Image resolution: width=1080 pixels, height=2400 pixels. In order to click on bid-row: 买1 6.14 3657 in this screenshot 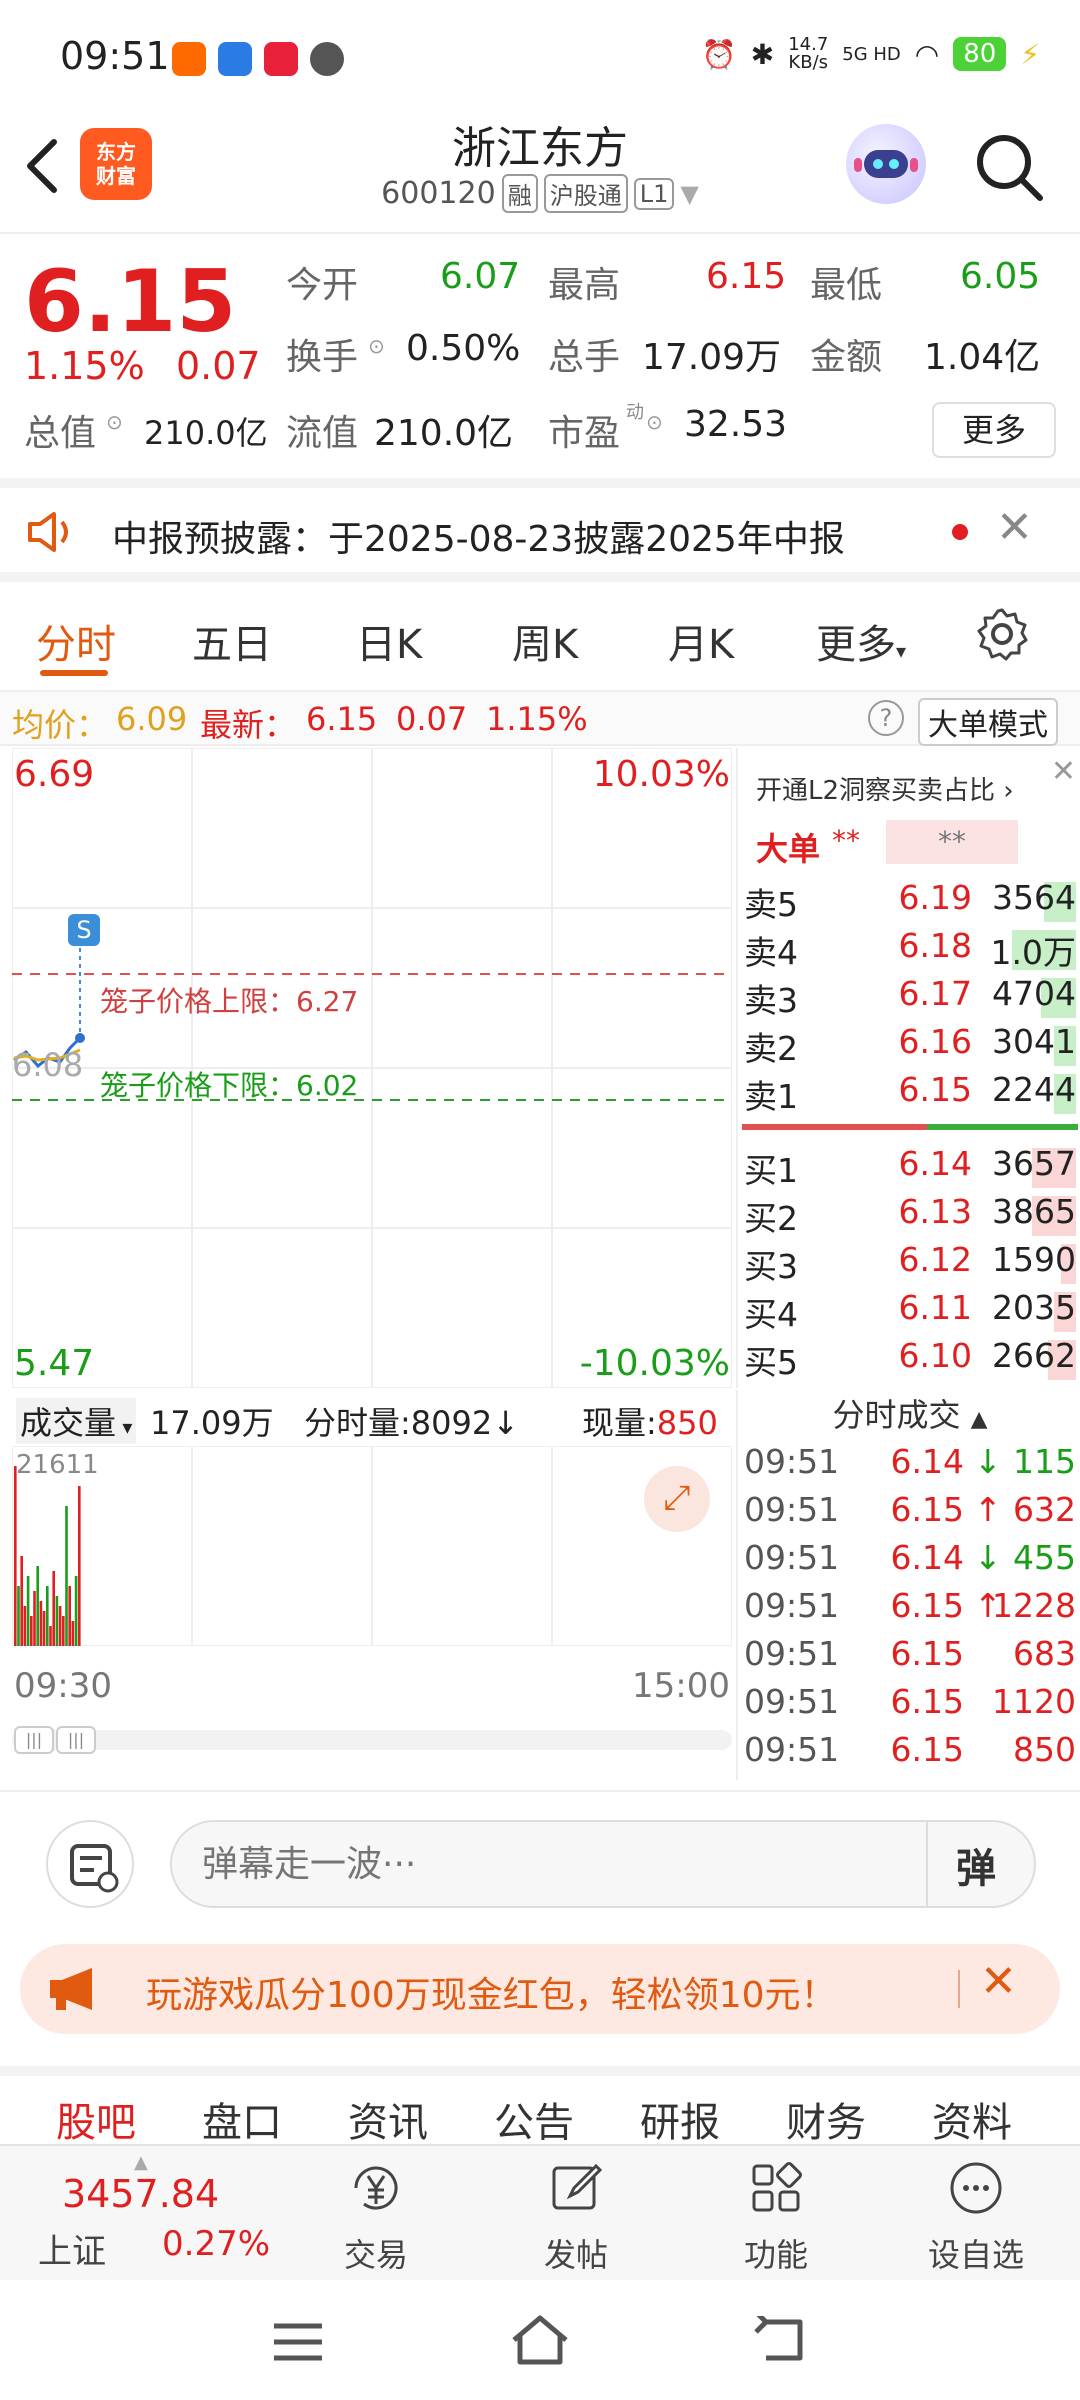, I will do `click(909, 1168)`.